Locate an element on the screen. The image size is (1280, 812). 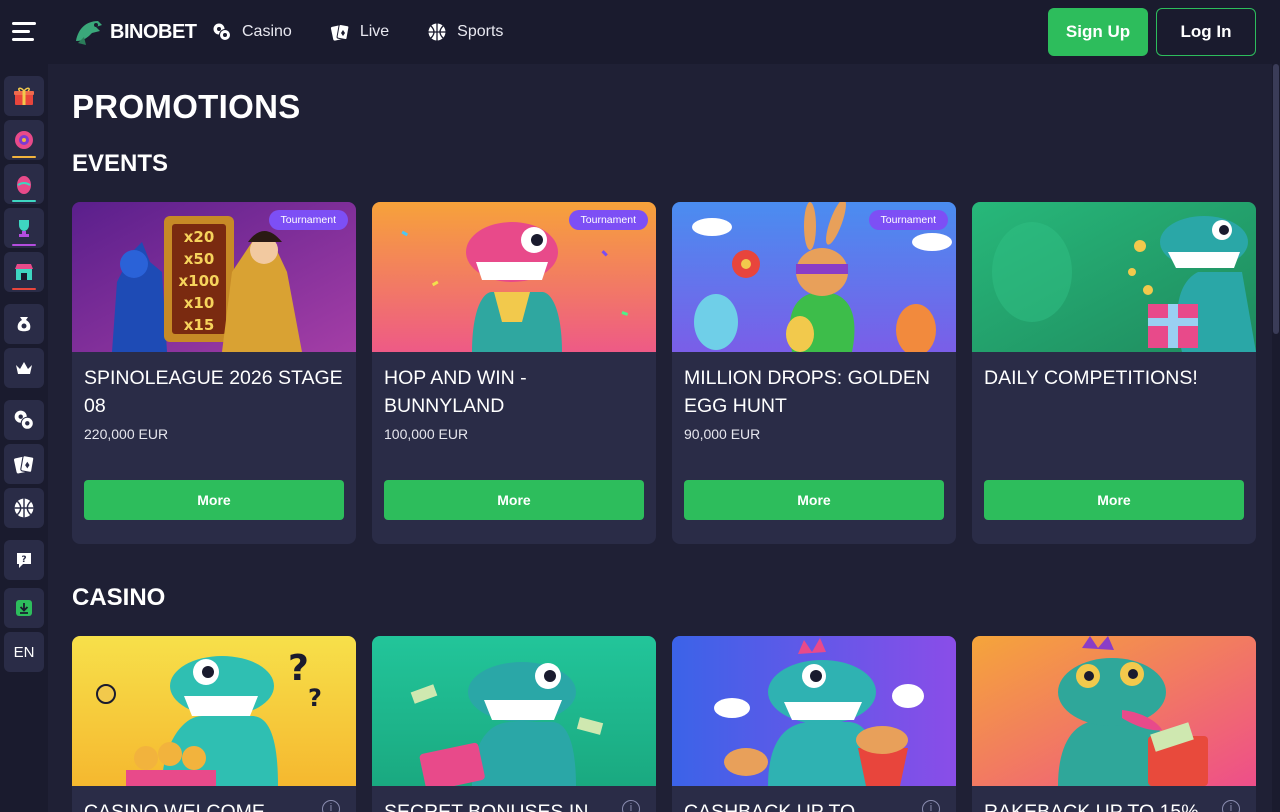
sidebar-item-shop is located at coordinates (24, 272).